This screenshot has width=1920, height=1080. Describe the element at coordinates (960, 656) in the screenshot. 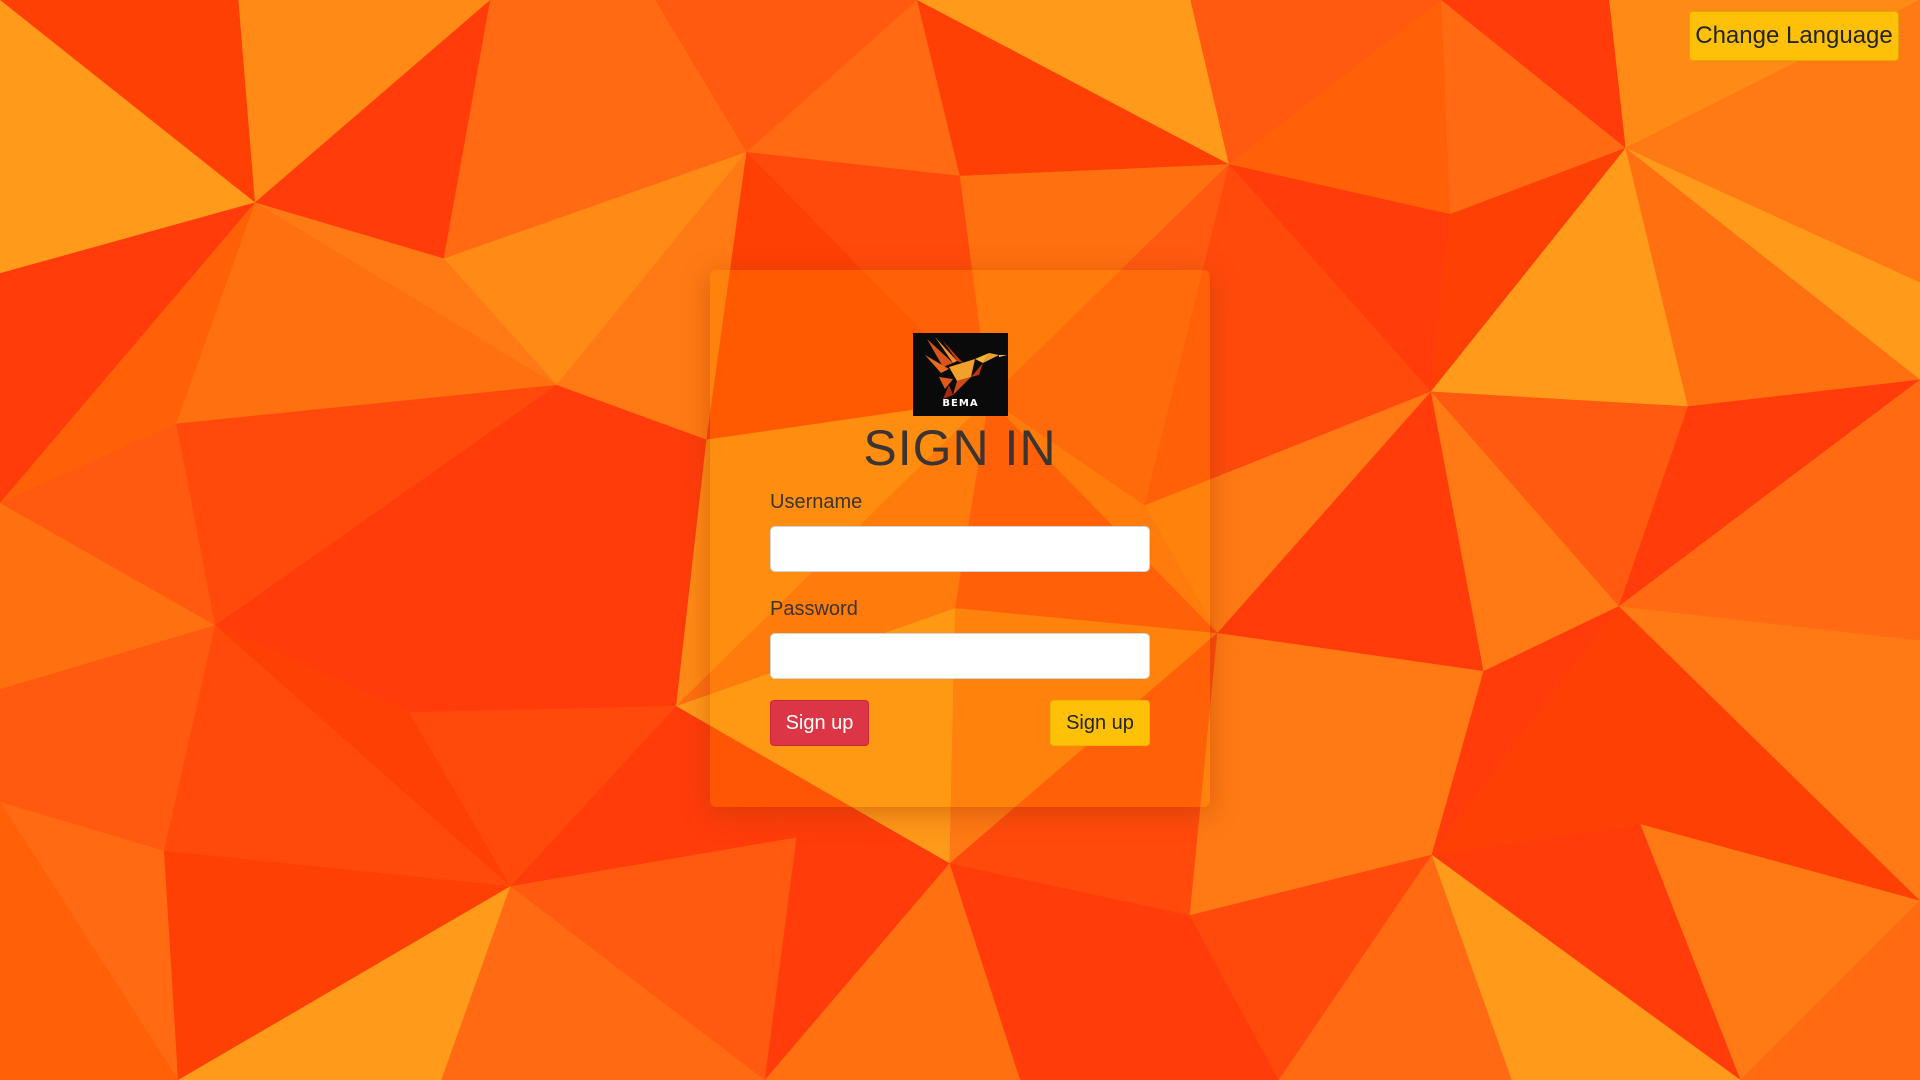

I see `password-input` at that location.